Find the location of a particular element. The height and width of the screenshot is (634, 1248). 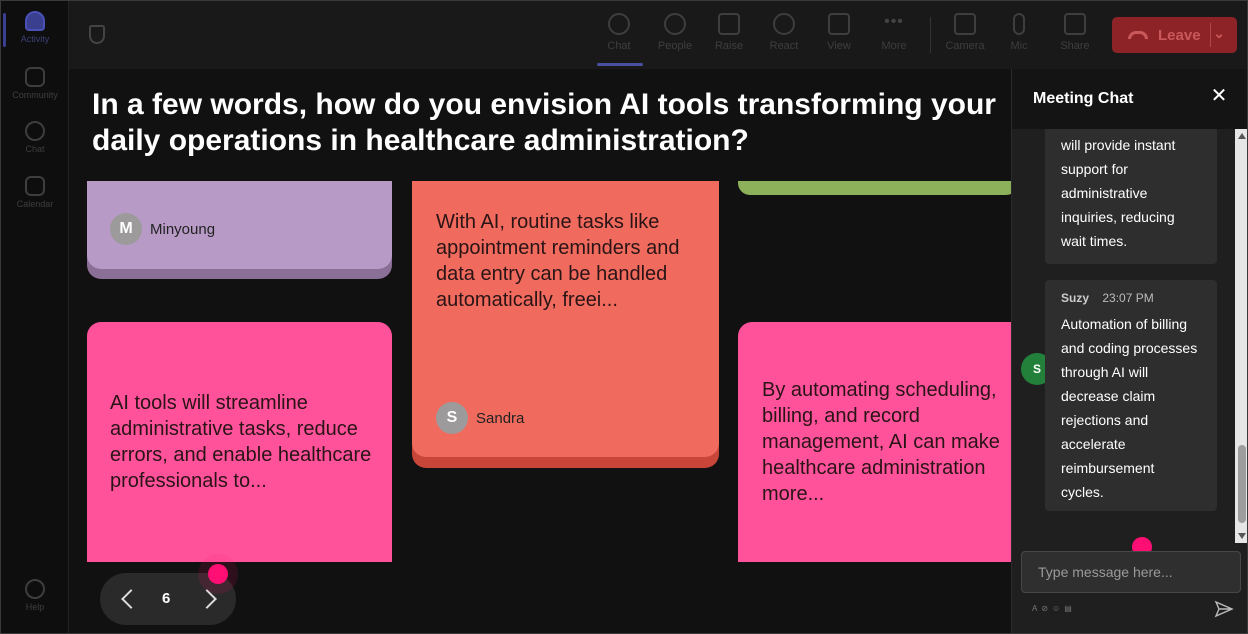

react-button: React is located at coordinates (784, 36).